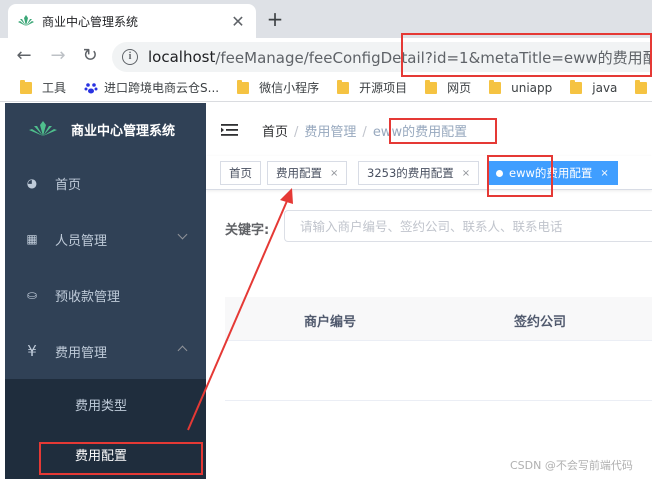 The width and height of the screenshot is (652, 479). I want to click on bookmark-java: java, so click(593, 87).